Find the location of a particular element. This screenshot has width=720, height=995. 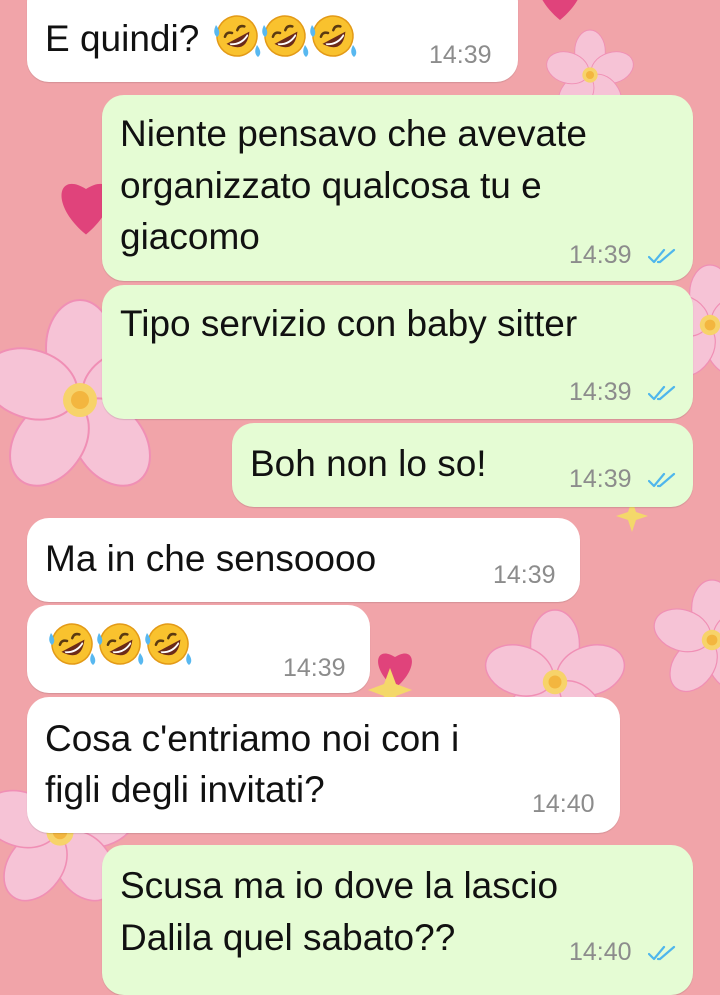

message-bubble-outgoing: Boh non lo so! 14:39 is located at coordinates (462, 465).